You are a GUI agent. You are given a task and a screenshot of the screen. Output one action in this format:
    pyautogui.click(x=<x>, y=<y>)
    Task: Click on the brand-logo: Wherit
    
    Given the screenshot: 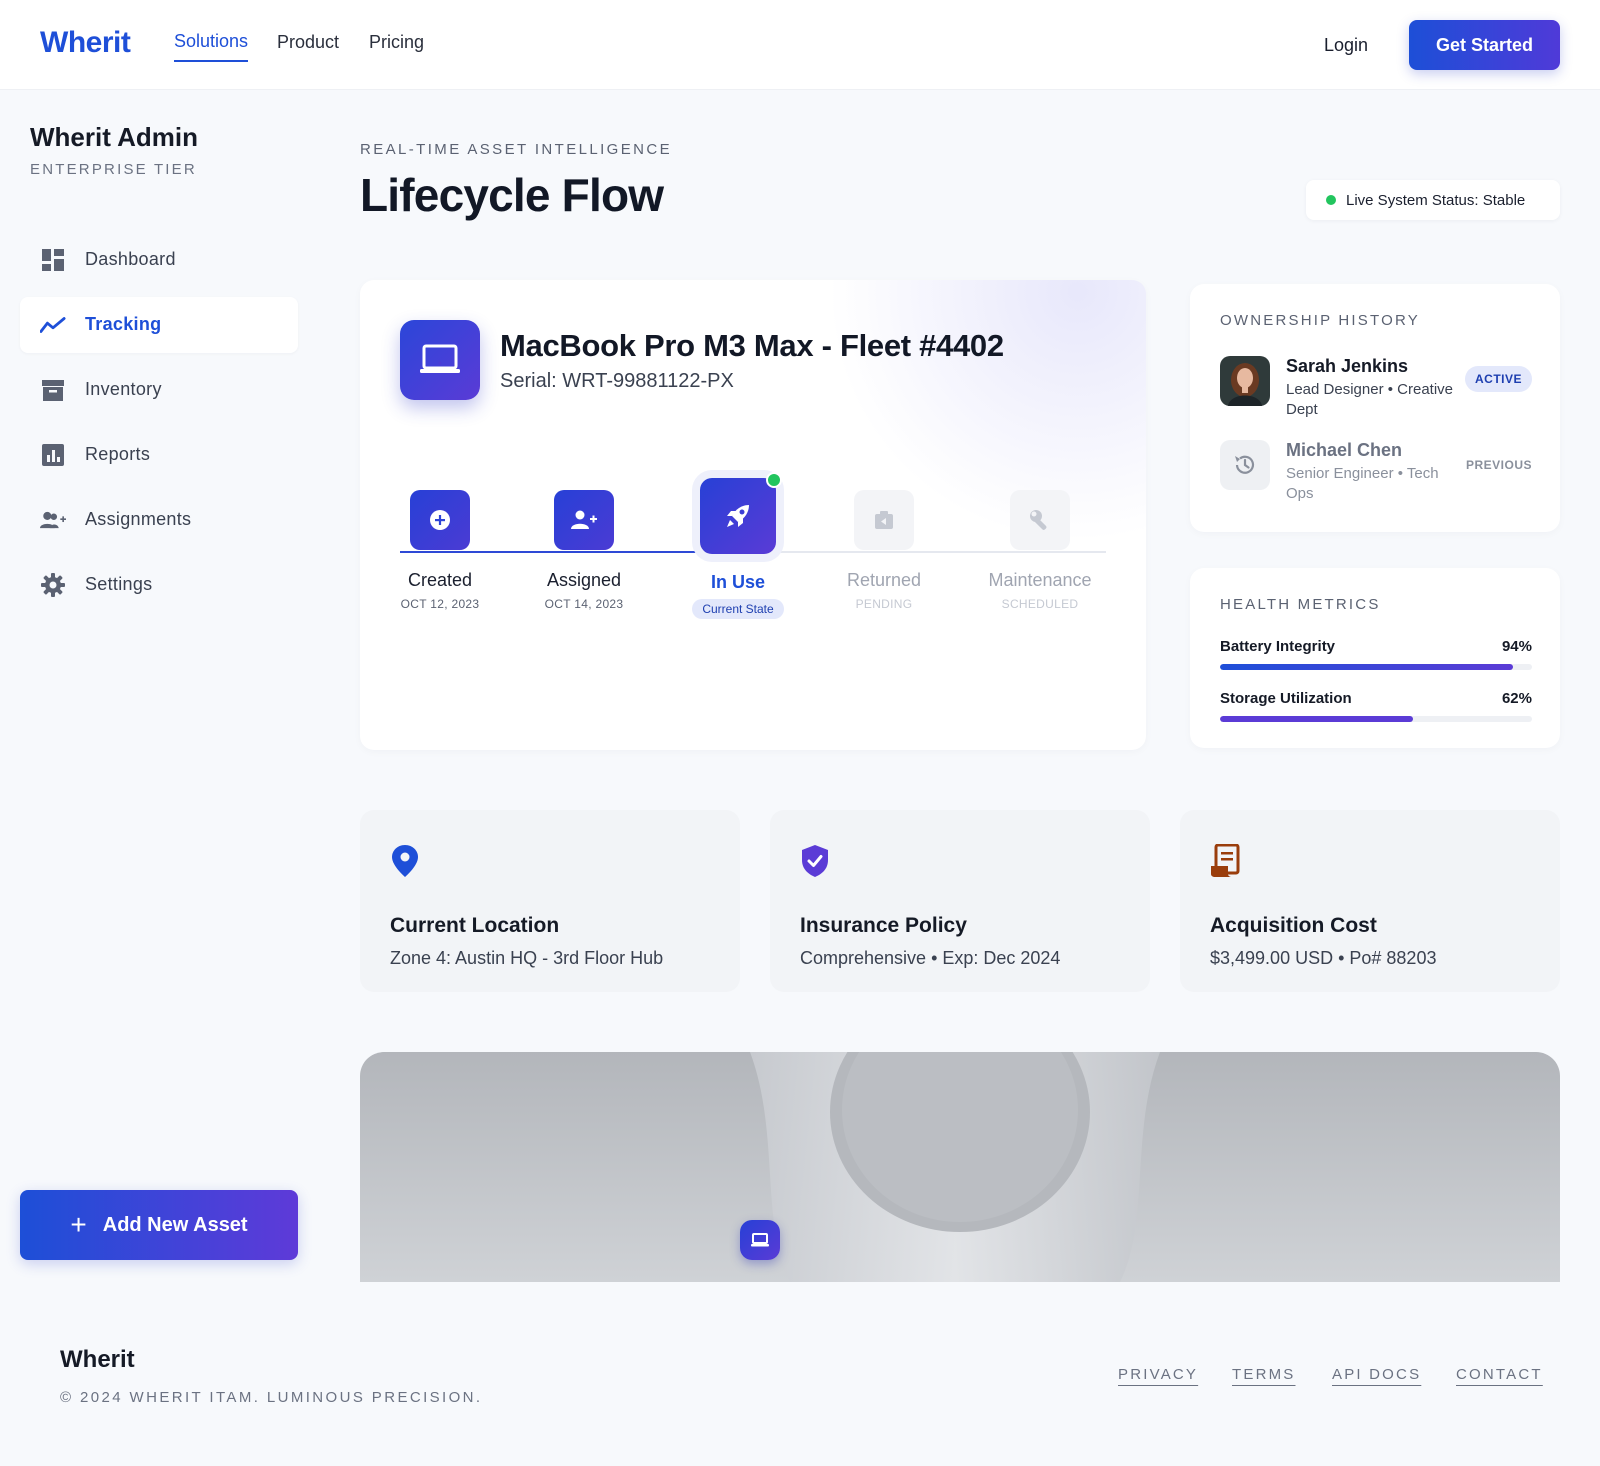 What is the action you would take?
    pyautogui.click(x=85, y=43)
    